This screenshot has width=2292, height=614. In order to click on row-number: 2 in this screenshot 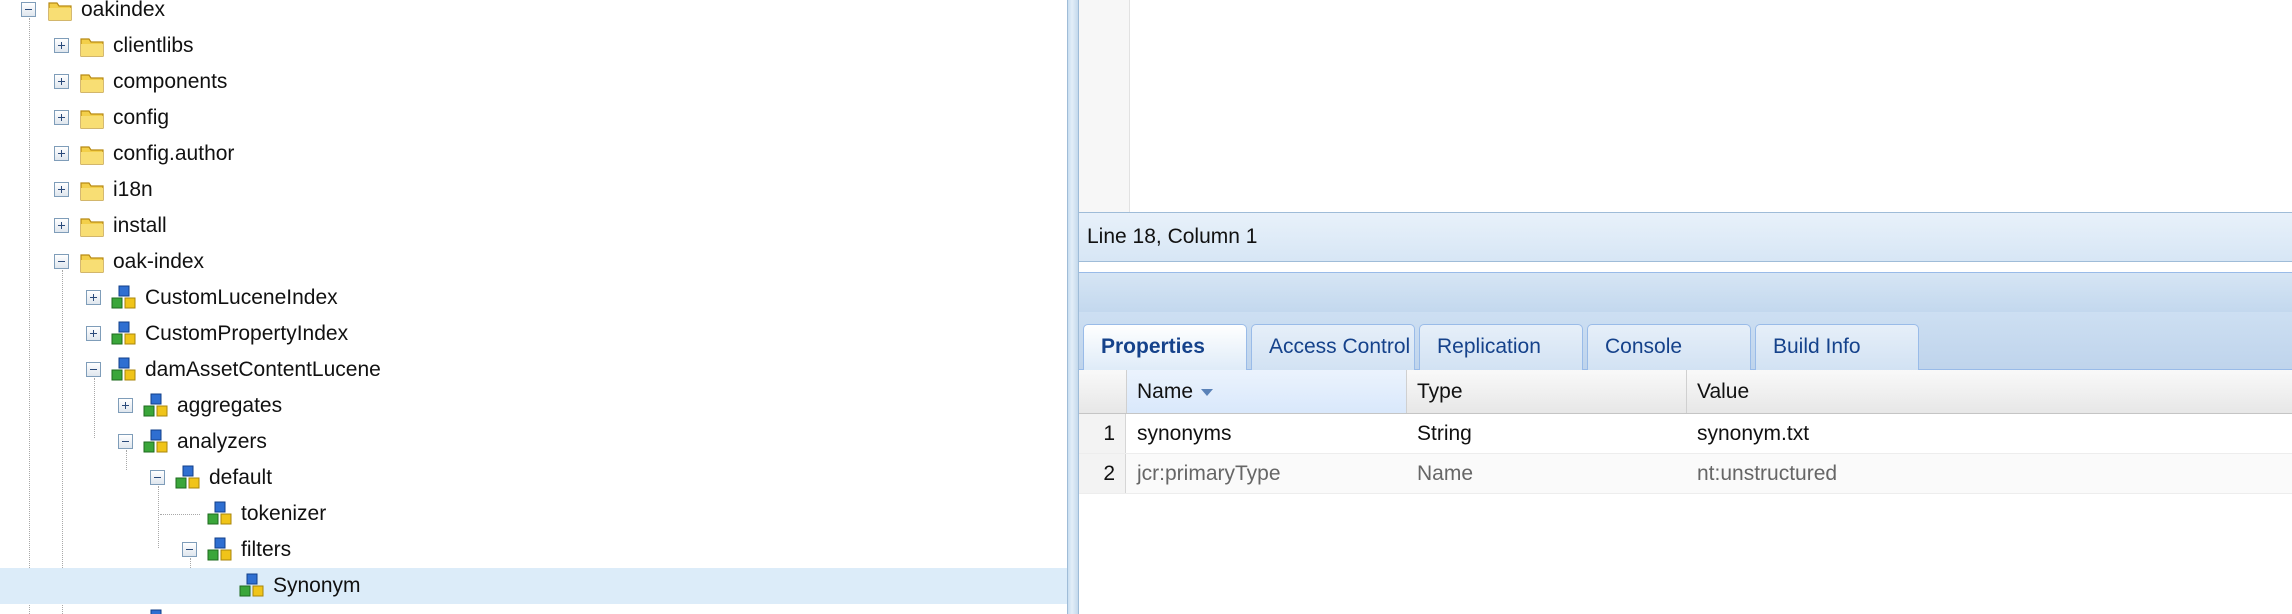, I will do `click(1102, 473)`.